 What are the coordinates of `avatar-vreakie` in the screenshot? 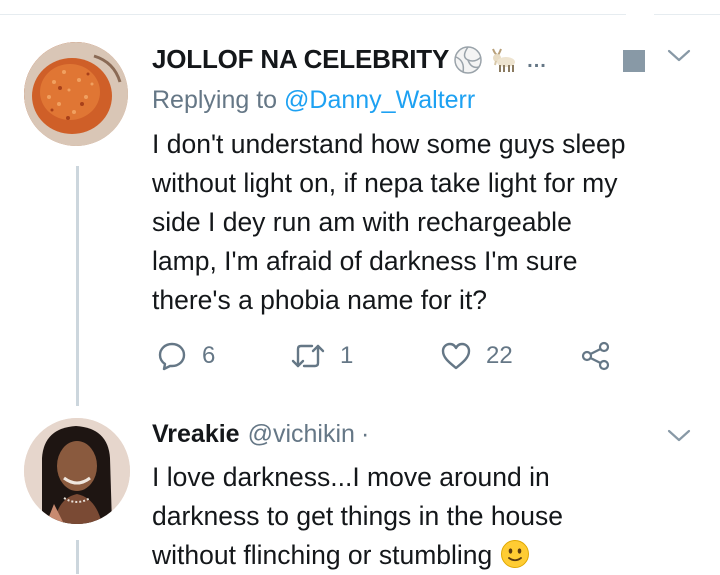 It's located at (77, 471).